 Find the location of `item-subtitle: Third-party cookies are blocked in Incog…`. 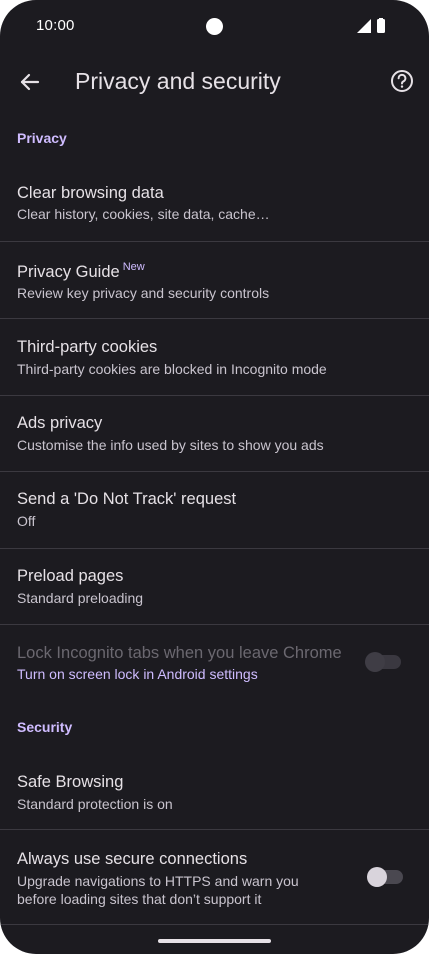

item-subtitle: Third-party cookies are blocked in Incog… is located at coordinates (172, 369).